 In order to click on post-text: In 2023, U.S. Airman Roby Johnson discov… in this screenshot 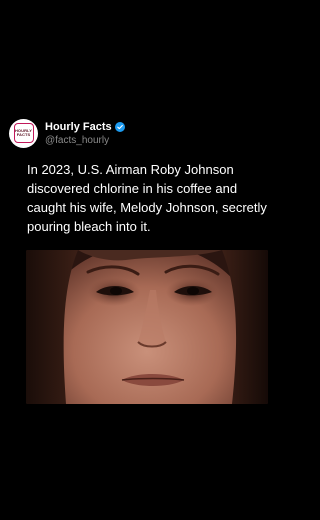, I will do `click(147, 198)`.